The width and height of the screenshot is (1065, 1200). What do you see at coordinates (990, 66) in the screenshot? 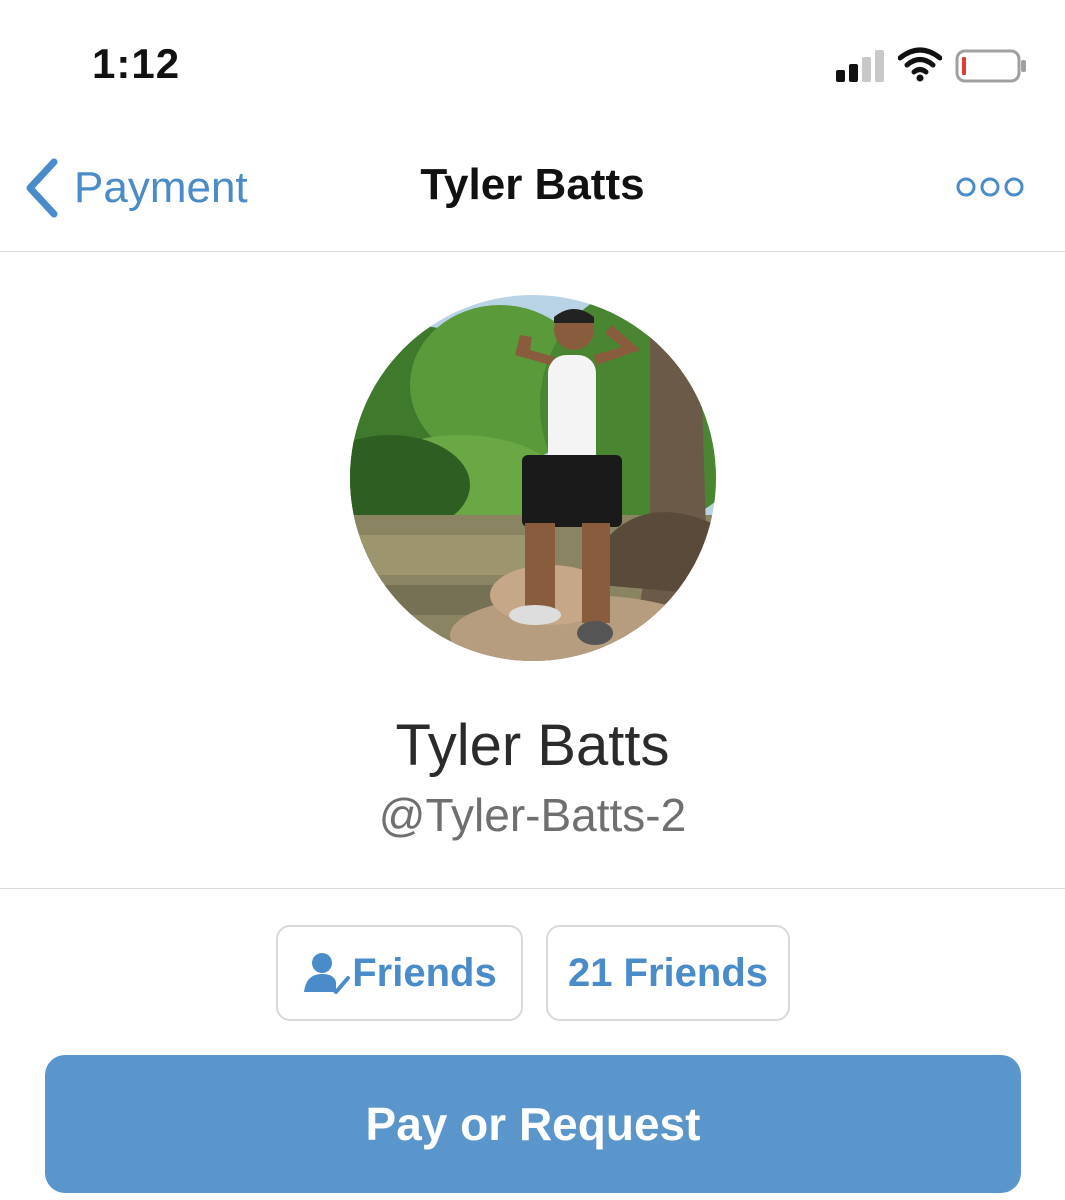
I see `battery-icon` at bounding box center [990, 66].